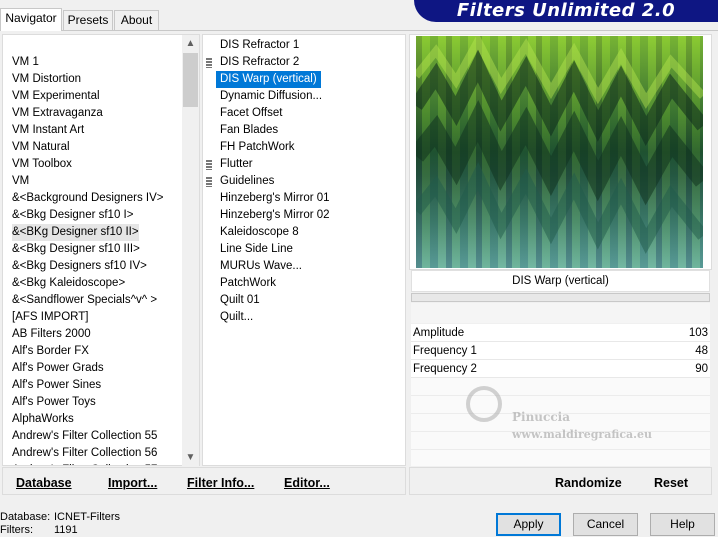  I want to click on filter-item: DIS Warp (vertical), so click(268, 79).